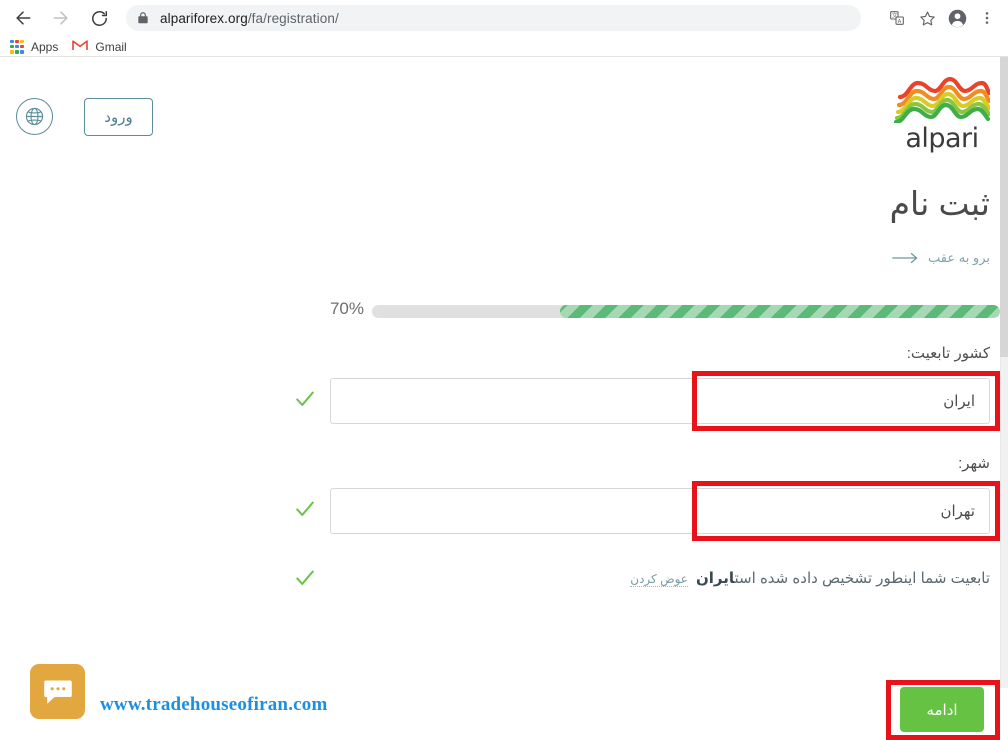 This screenshot has height=740, width=1008. I want to click on city-field-row, so click(643, 511).